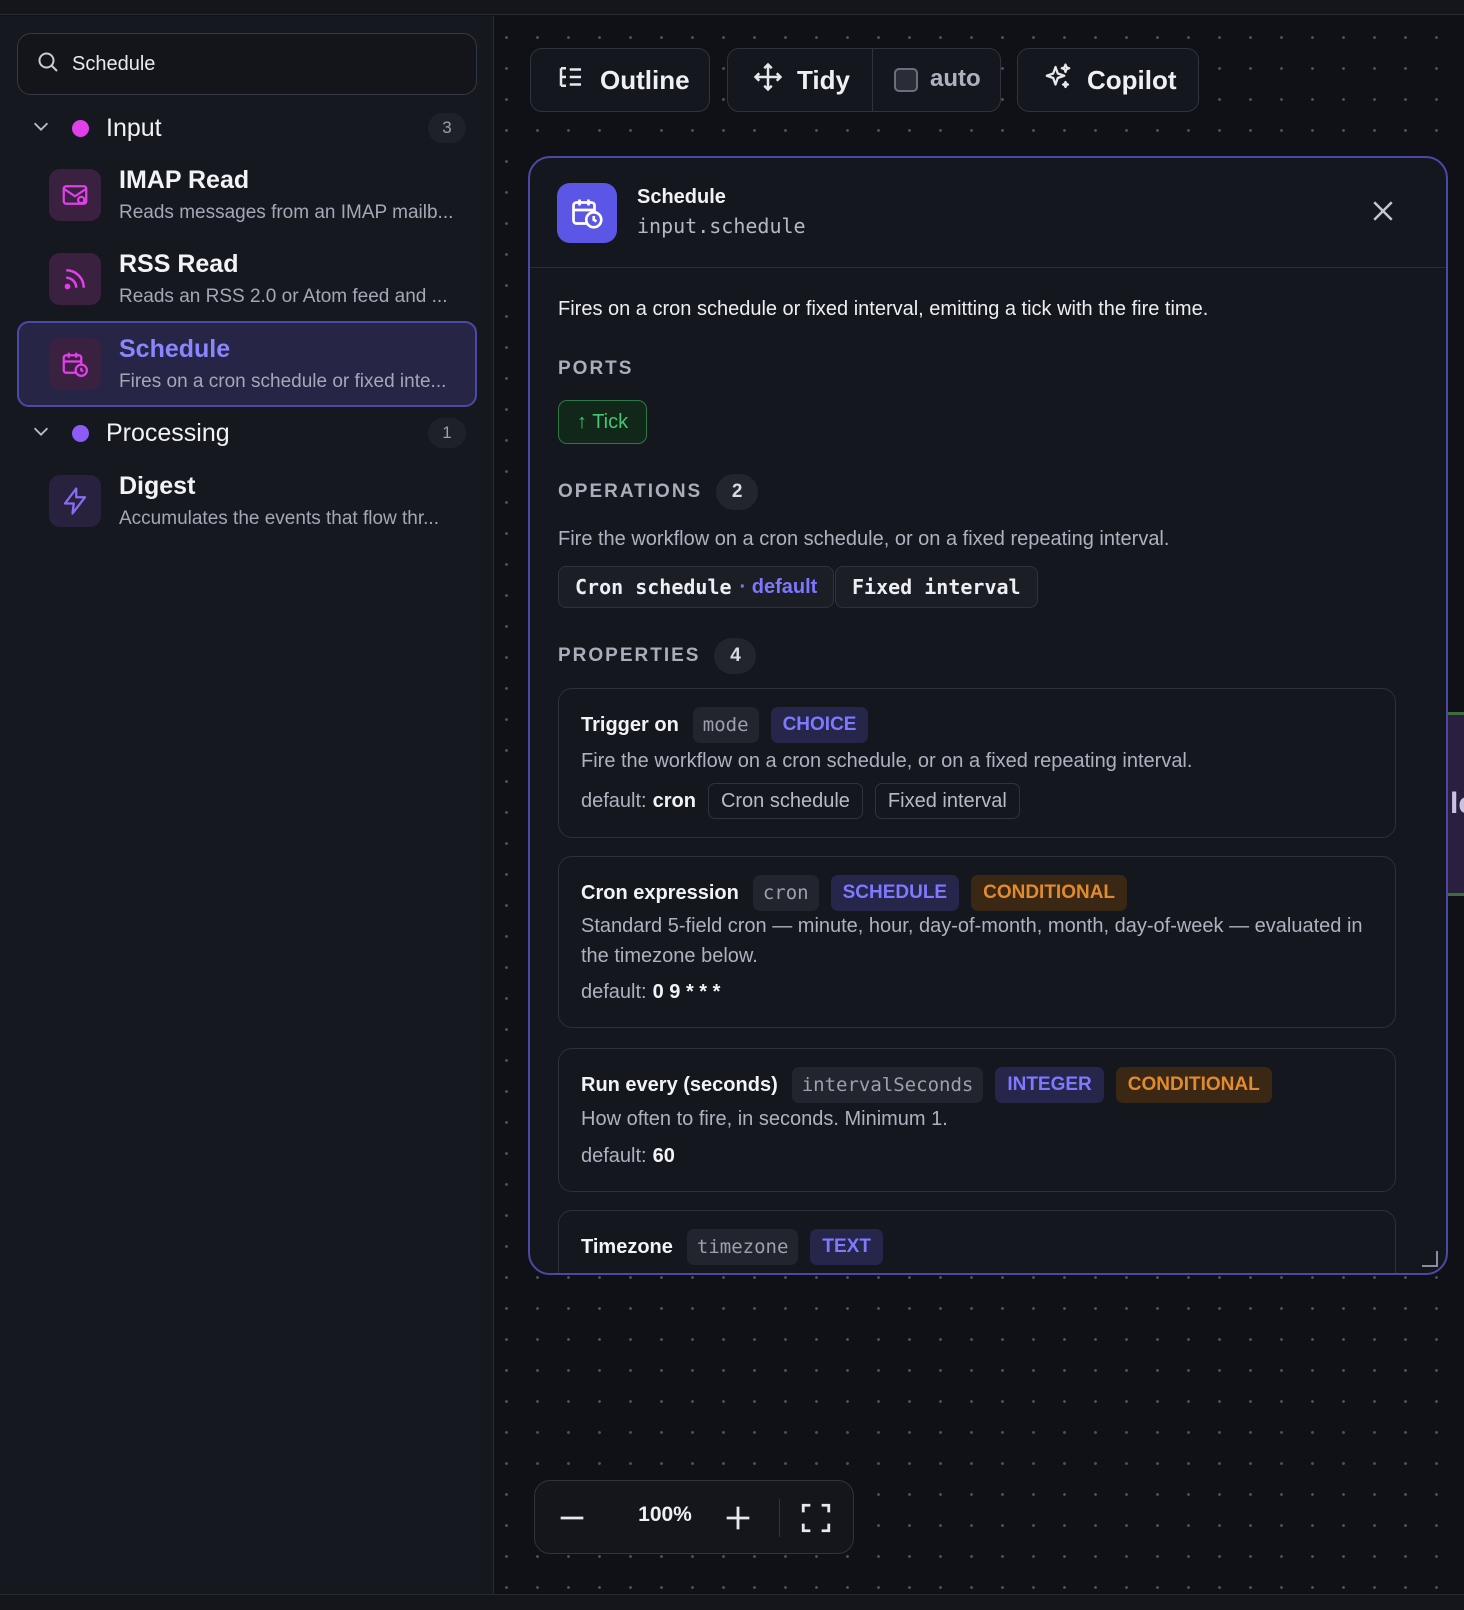 The image size is (1464, 1610). I want to click on property-type-badge: TEXT, so click(846, 1247).